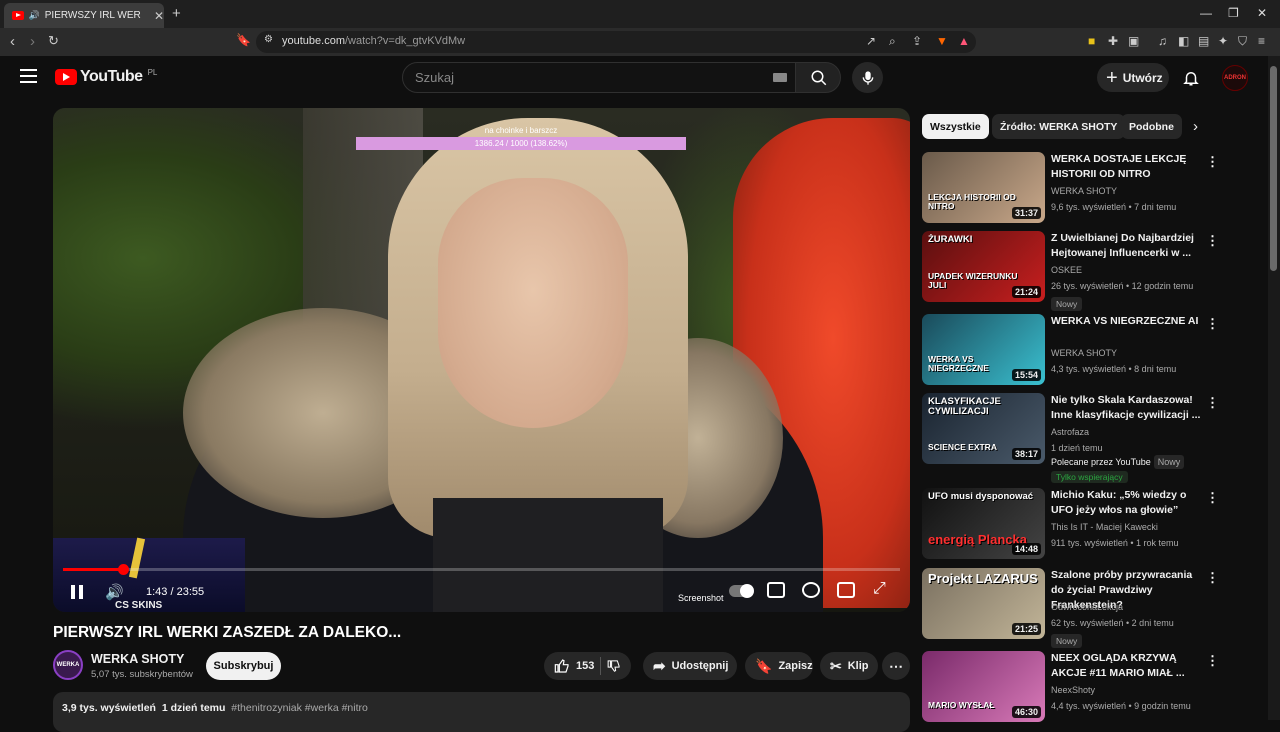 This screenshot has width=1280, height=732. I want to click on save-label: Zapisz, so click(795, 666).